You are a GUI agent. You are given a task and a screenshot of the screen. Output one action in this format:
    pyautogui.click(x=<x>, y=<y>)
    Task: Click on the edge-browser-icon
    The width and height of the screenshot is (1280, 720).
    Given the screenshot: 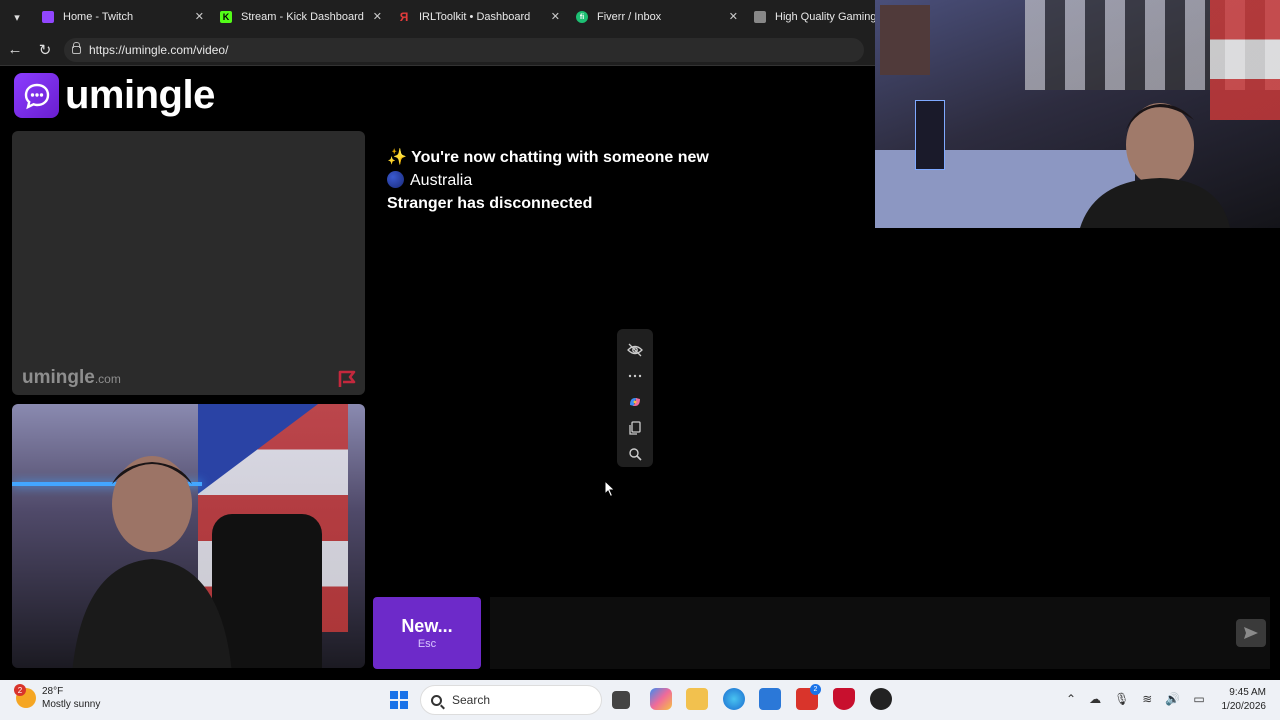 What is the action you would take?
    pyautogui.click(x=734, y=699)
    